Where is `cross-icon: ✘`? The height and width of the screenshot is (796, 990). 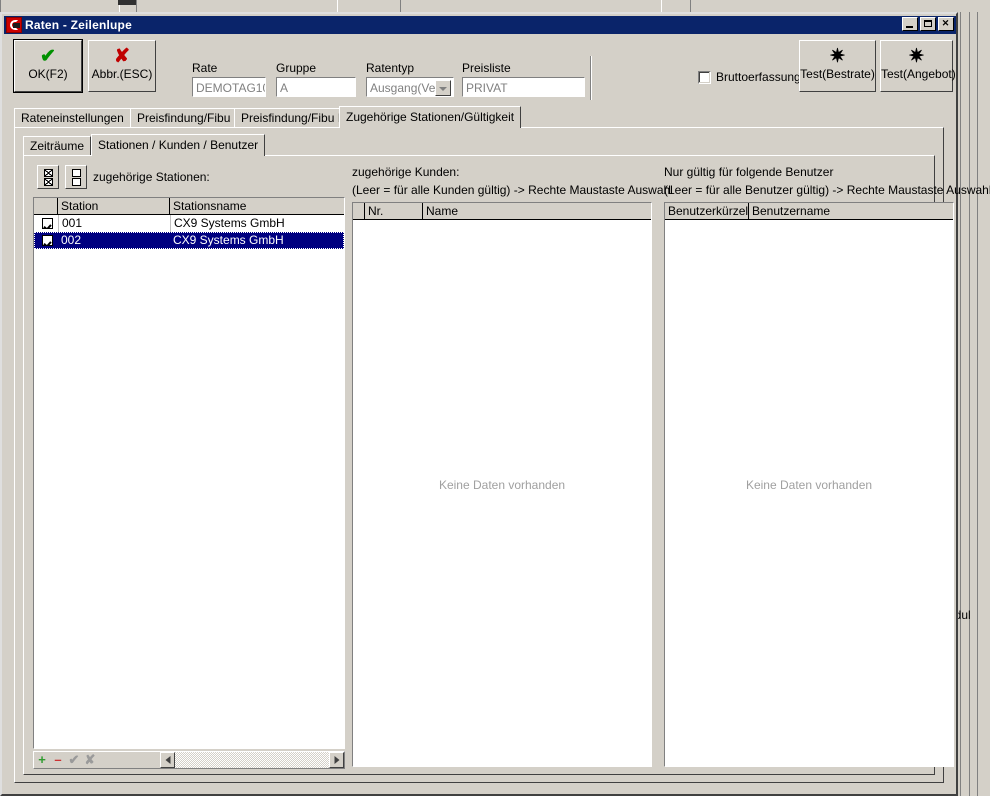 cross-icon: ✘ is located at coordinates (122, 56).